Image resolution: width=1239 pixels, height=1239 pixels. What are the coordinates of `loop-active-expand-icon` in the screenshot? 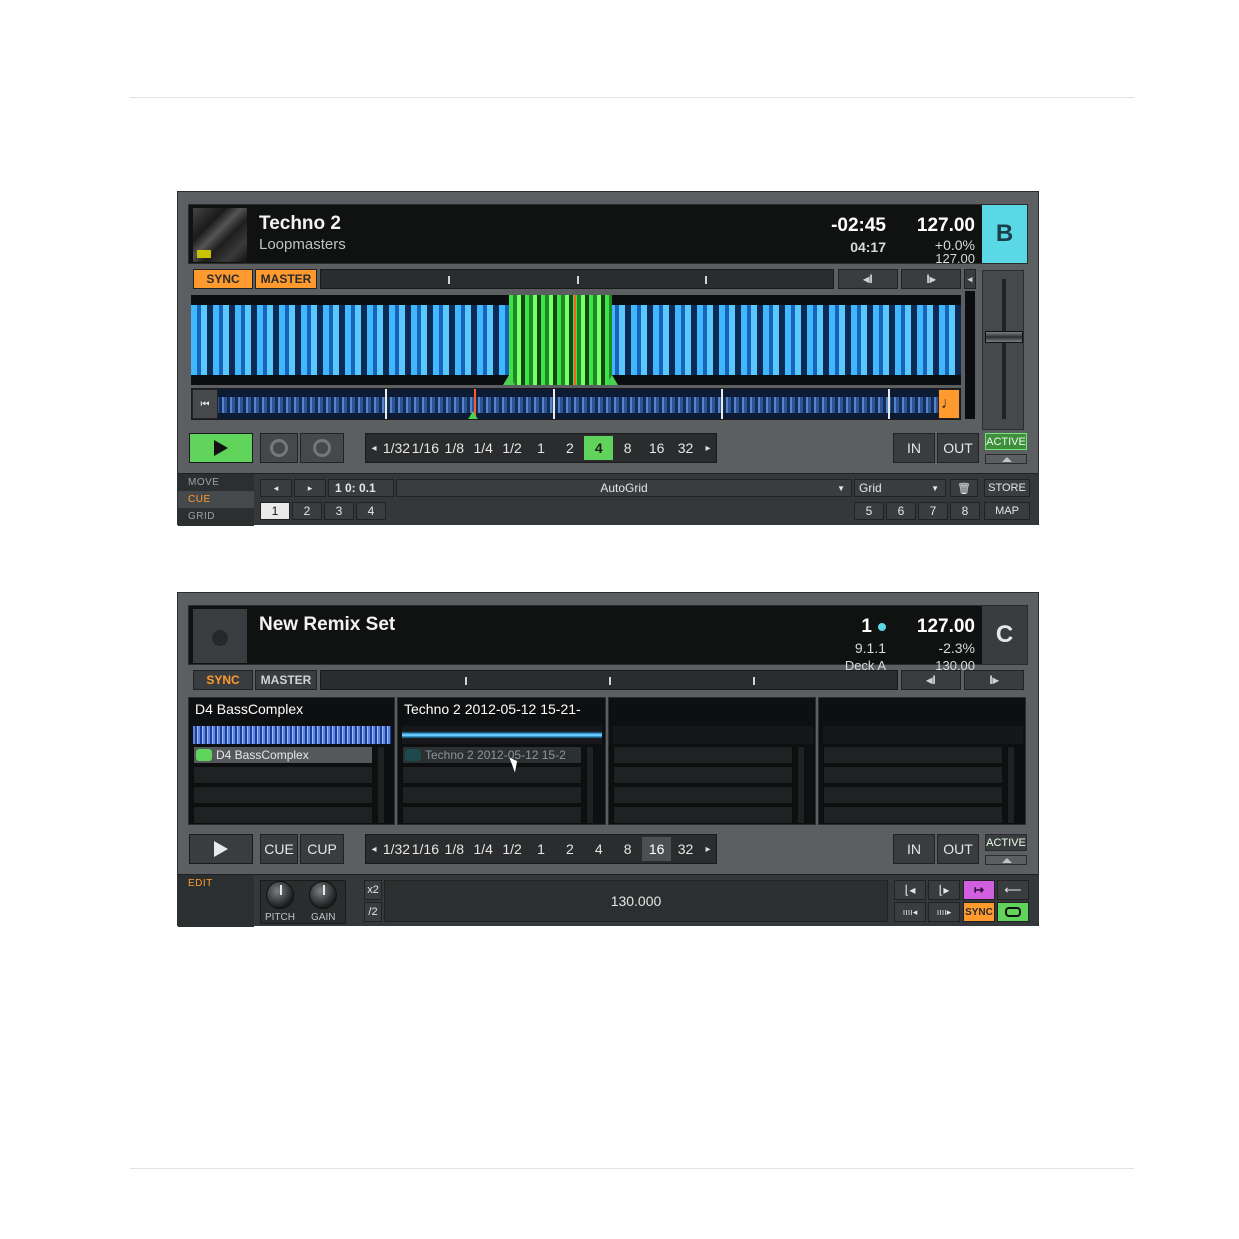 It's located at (1006, 860).